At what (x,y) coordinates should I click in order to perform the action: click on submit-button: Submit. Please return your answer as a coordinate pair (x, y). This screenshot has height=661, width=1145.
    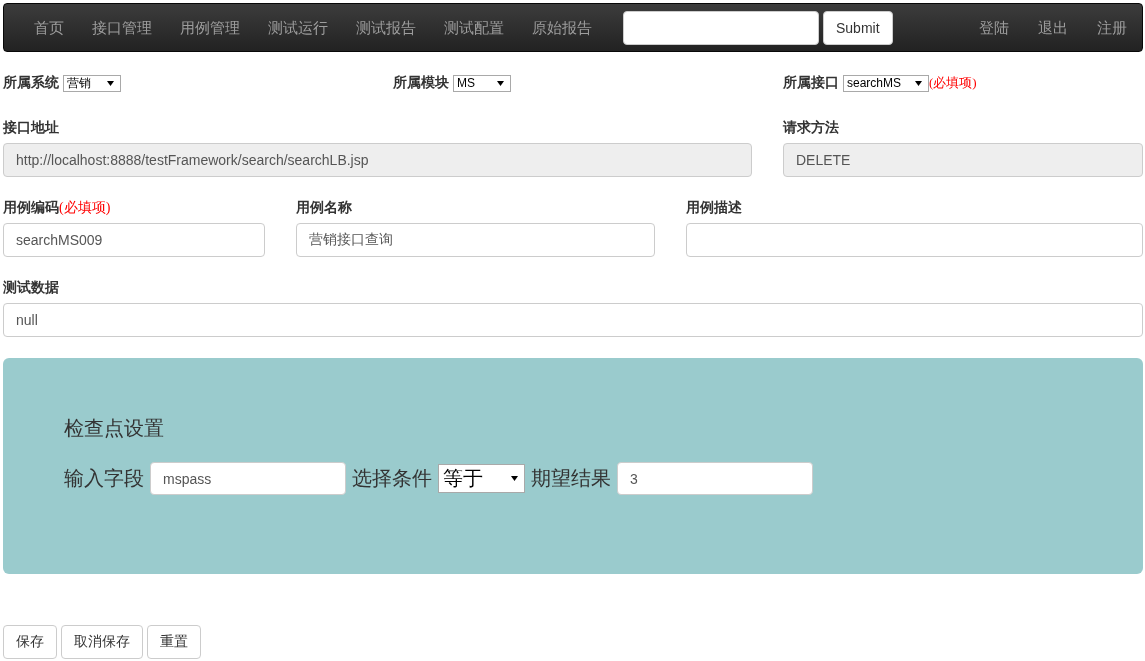
    Looking at the image, I should click on (858, 27).